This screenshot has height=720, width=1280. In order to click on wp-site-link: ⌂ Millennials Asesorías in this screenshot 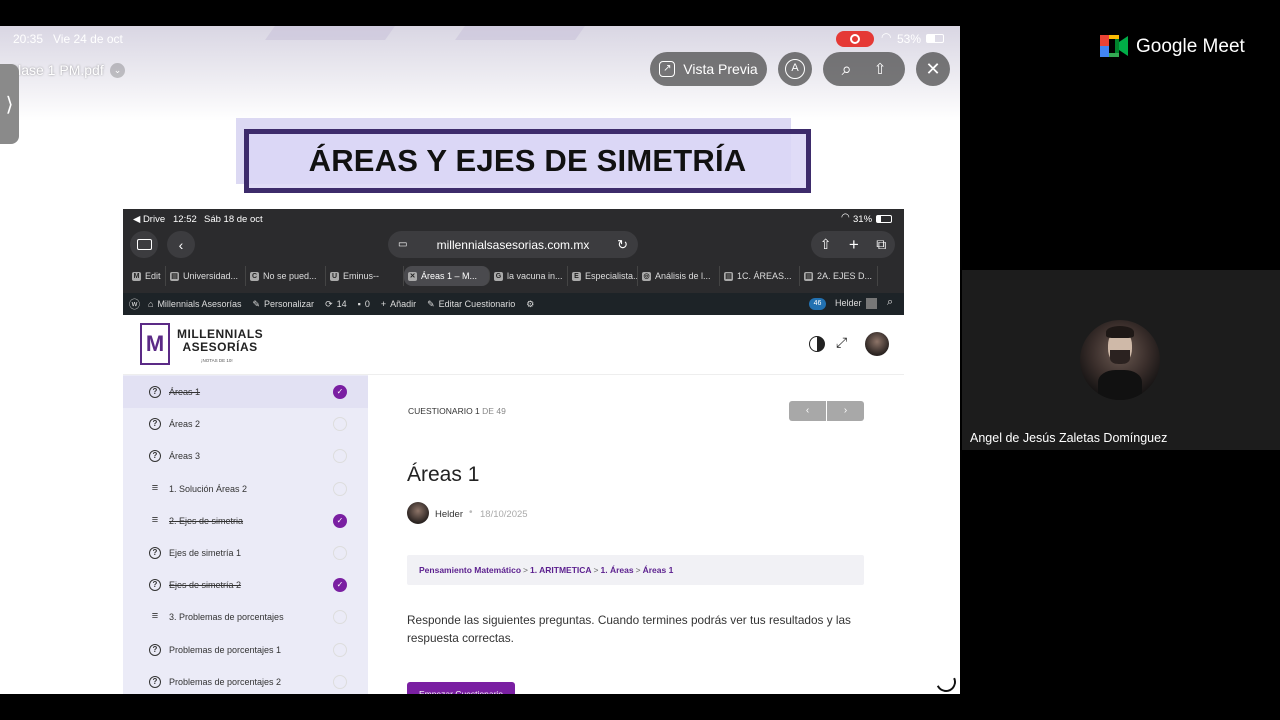, I will do `click(194, 304)`.